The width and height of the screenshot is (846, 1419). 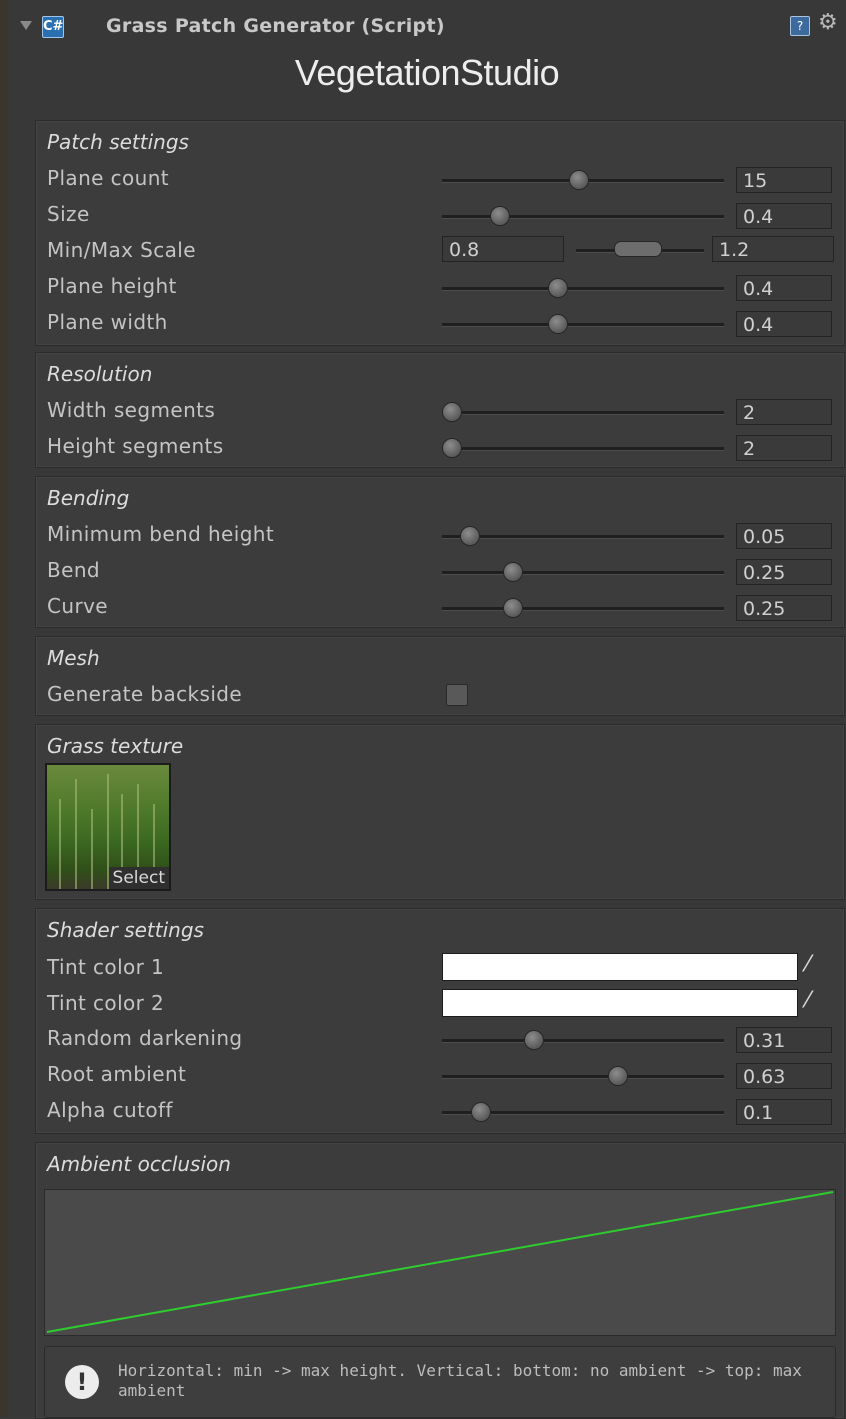 What do you see at coordinates (440, 676) in the screenshot?
I see `mesh-section: Mesh Generate backside` at bounding box center [440, 676].